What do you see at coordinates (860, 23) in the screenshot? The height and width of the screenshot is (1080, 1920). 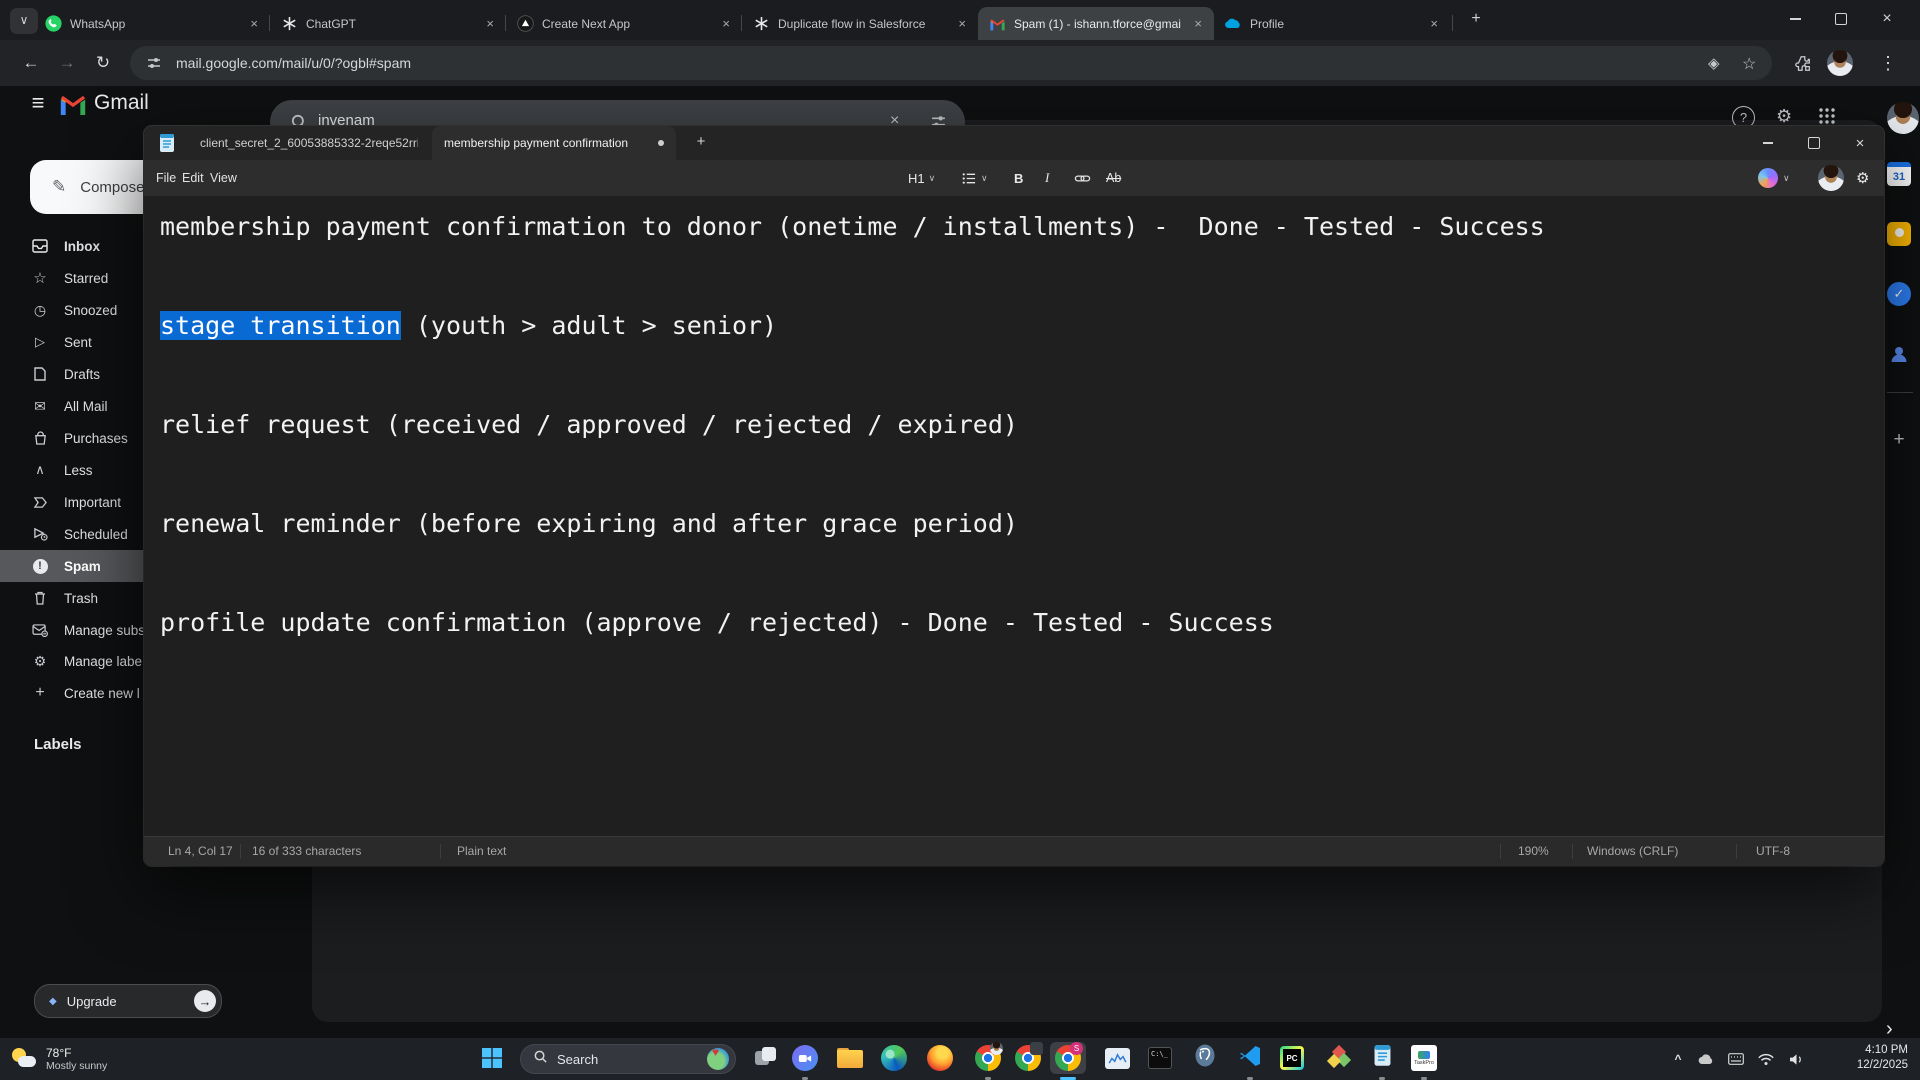 I see `browser-tab-salesforce-flow: Duplicate flow in Salesforce ×` at bounding box center [860, 23].